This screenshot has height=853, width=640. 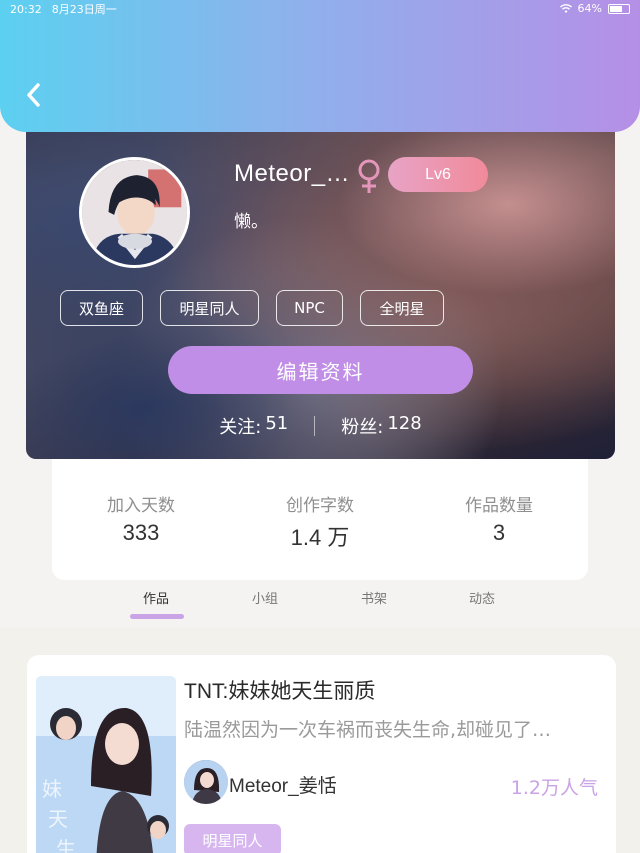 I want to click on work-title: TNT:妹妹她天生丽质, so click(x=279, y=690).